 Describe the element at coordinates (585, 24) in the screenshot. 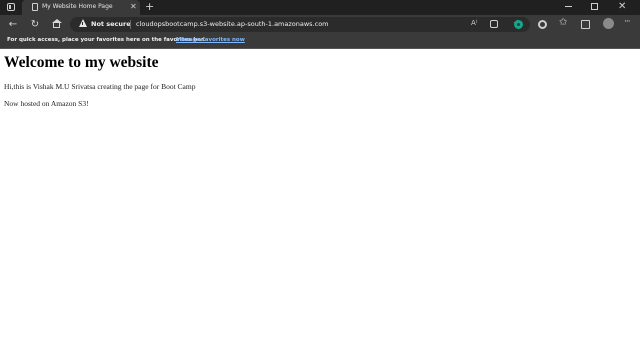

I see `collections-icon` at that location.